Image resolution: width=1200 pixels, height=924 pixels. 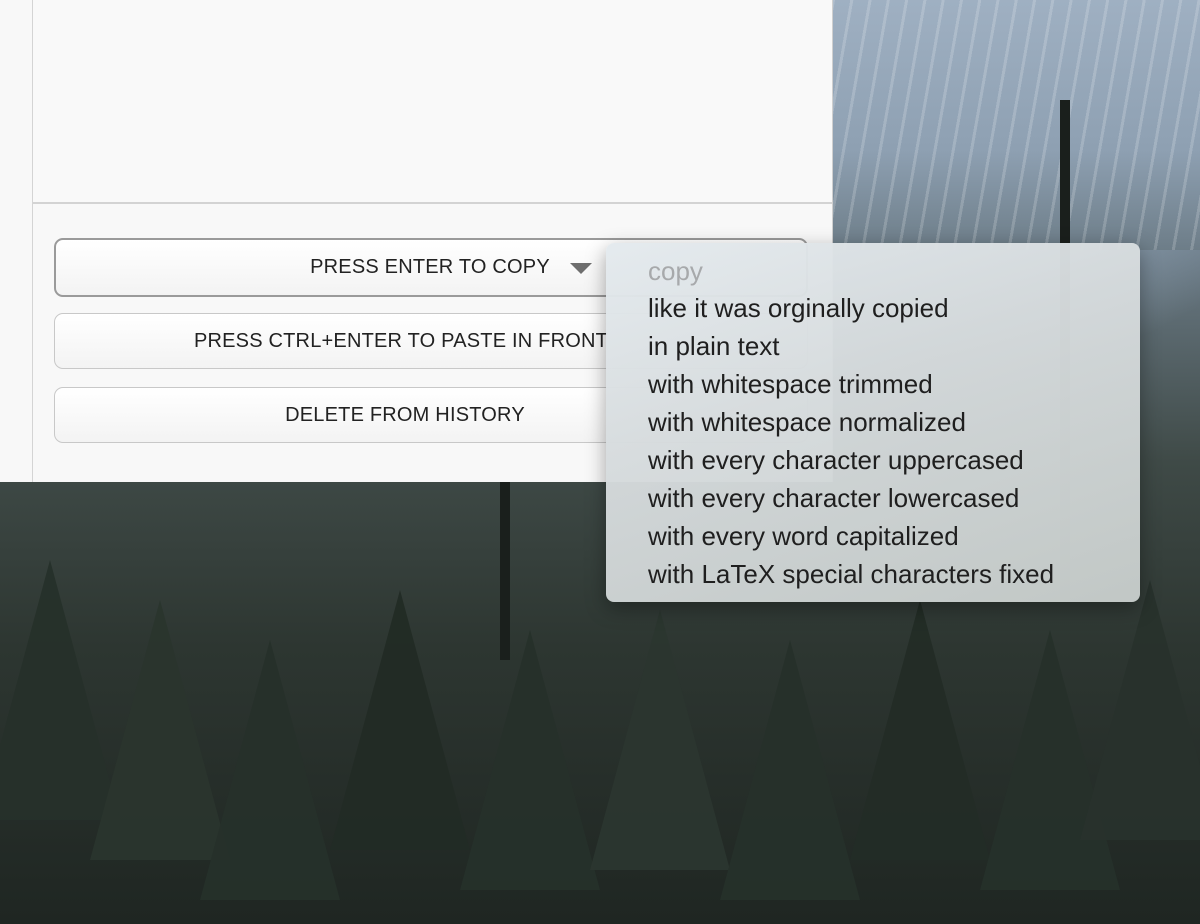 I want to click on clip-preview-area, so click(x=432, y=102).